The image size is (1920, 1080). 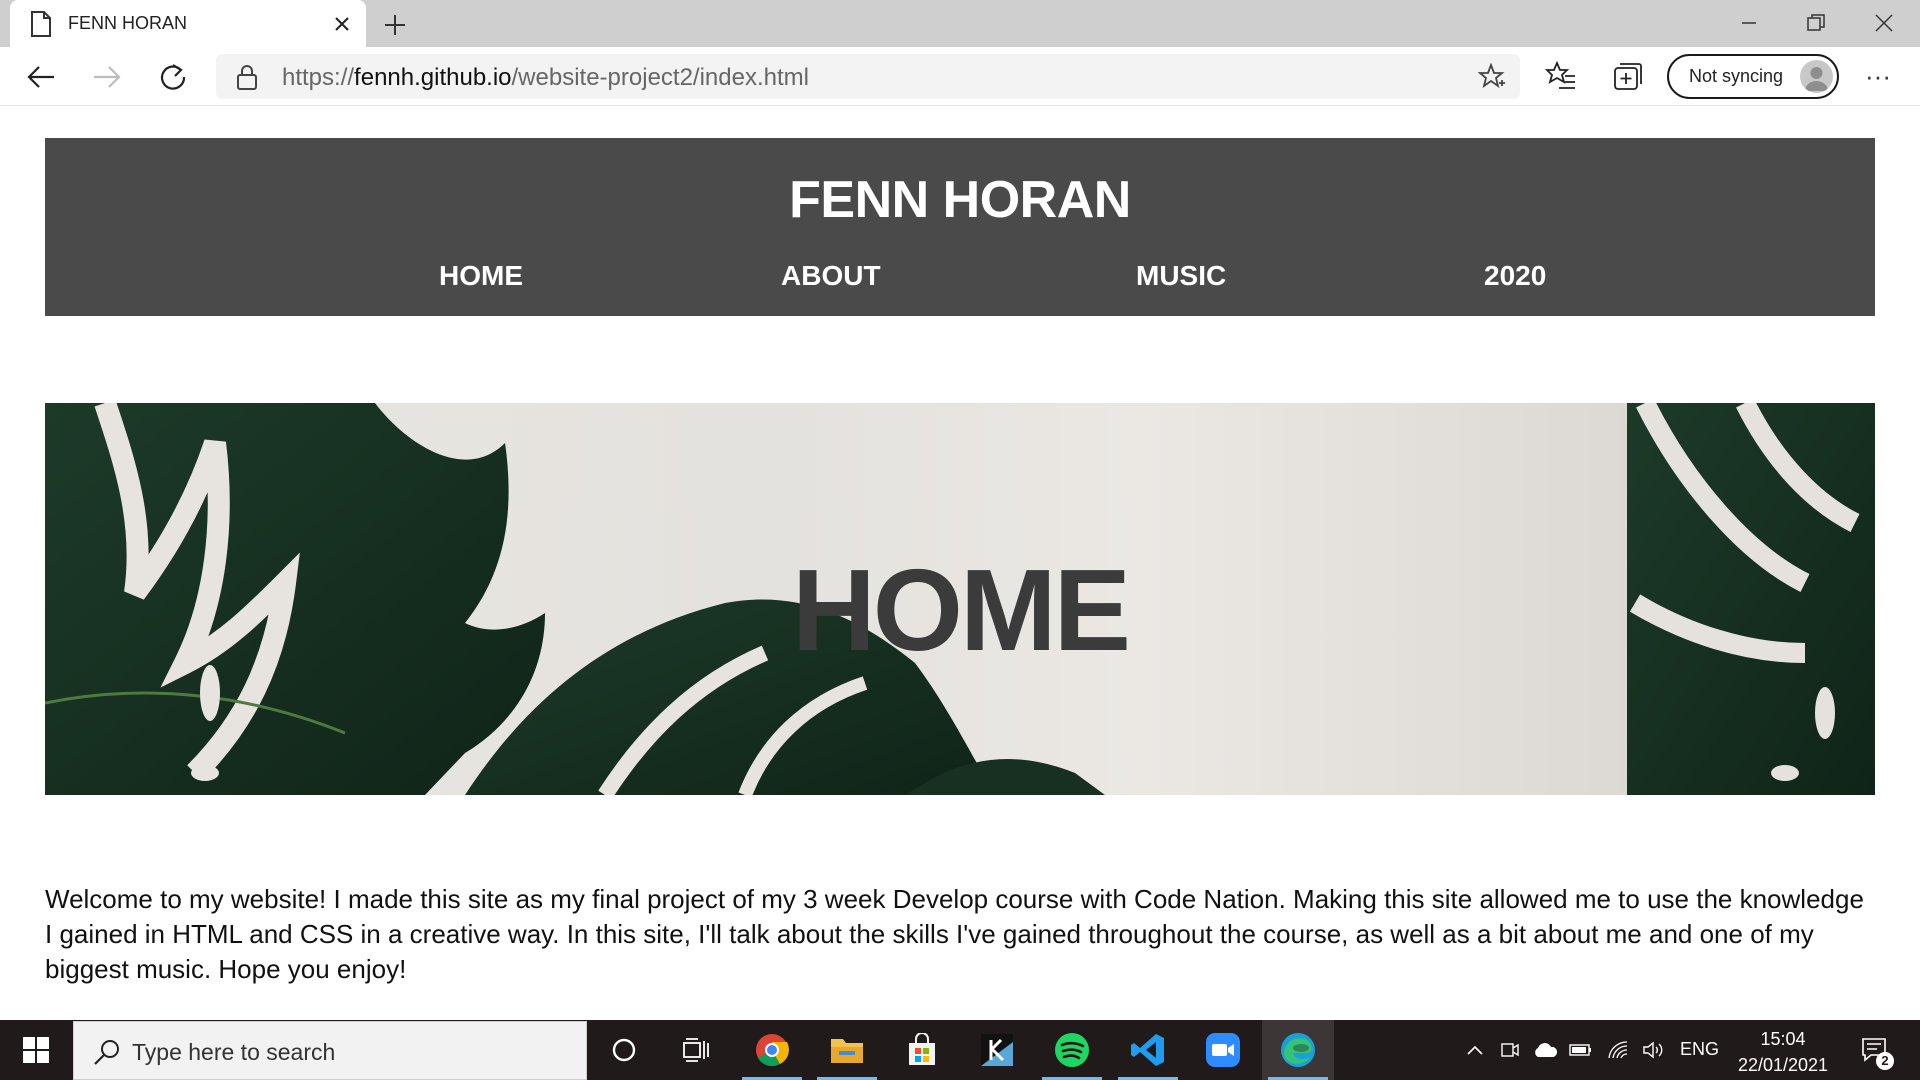 What do you see at coordinates (961, 610) in the screenshot?
I see `hero-title: HOME` at bounding box center [961, 610].